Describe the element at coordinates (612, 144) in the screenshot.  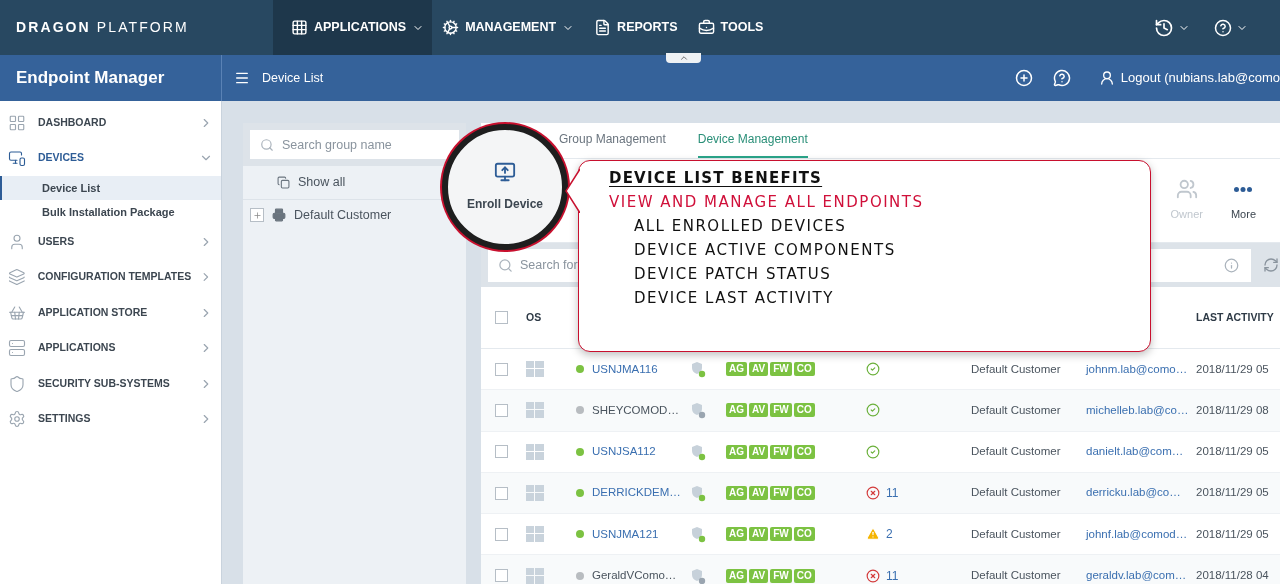
I see `tab: Group Management` at that location.